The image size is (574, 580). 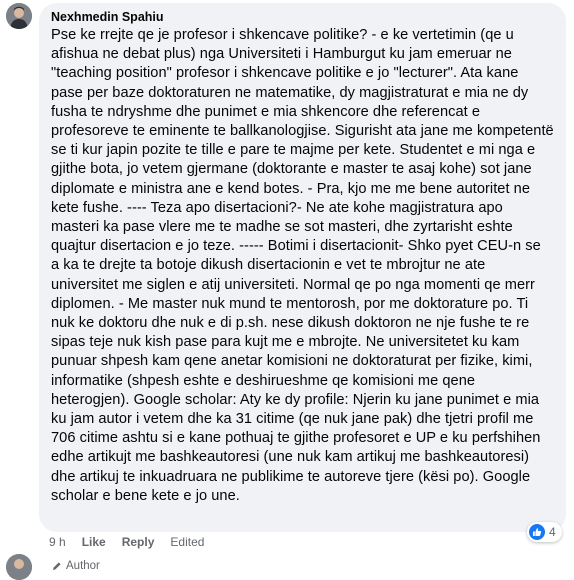 I want to click on author-badge-label: Author, so click(x=83, y=566).